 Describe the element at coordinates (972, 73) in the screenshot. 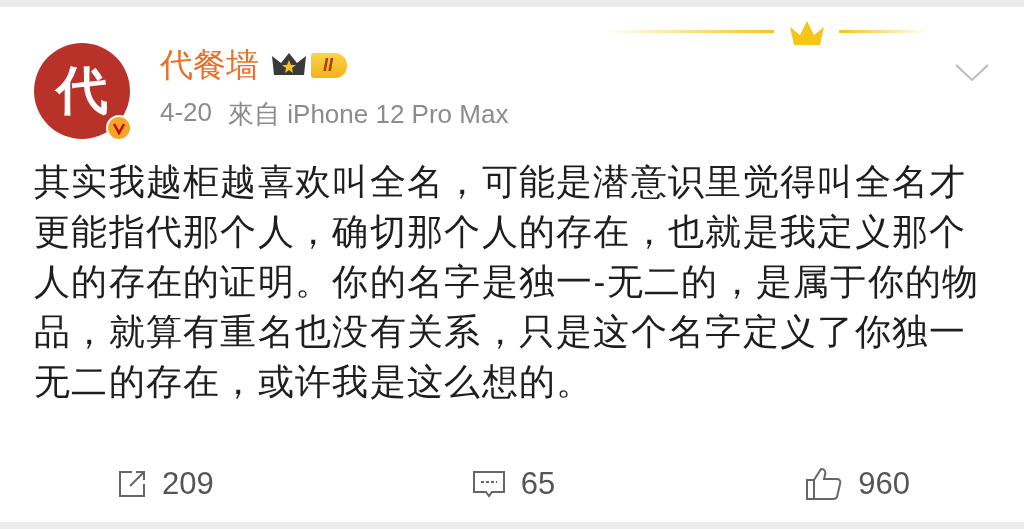

I see `chevron-down-icon` at that location.